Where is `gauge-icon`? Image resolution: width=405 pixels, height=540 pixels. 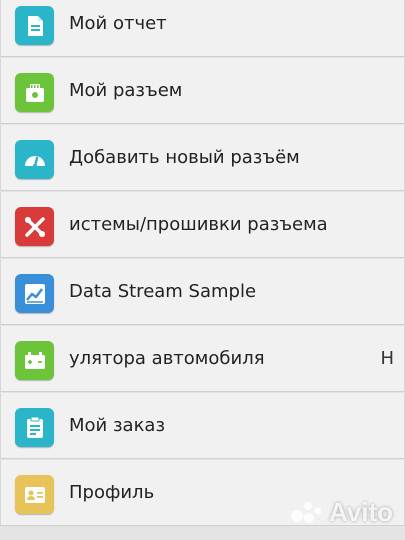
gauge-icon is located at coordinates (34, 159).